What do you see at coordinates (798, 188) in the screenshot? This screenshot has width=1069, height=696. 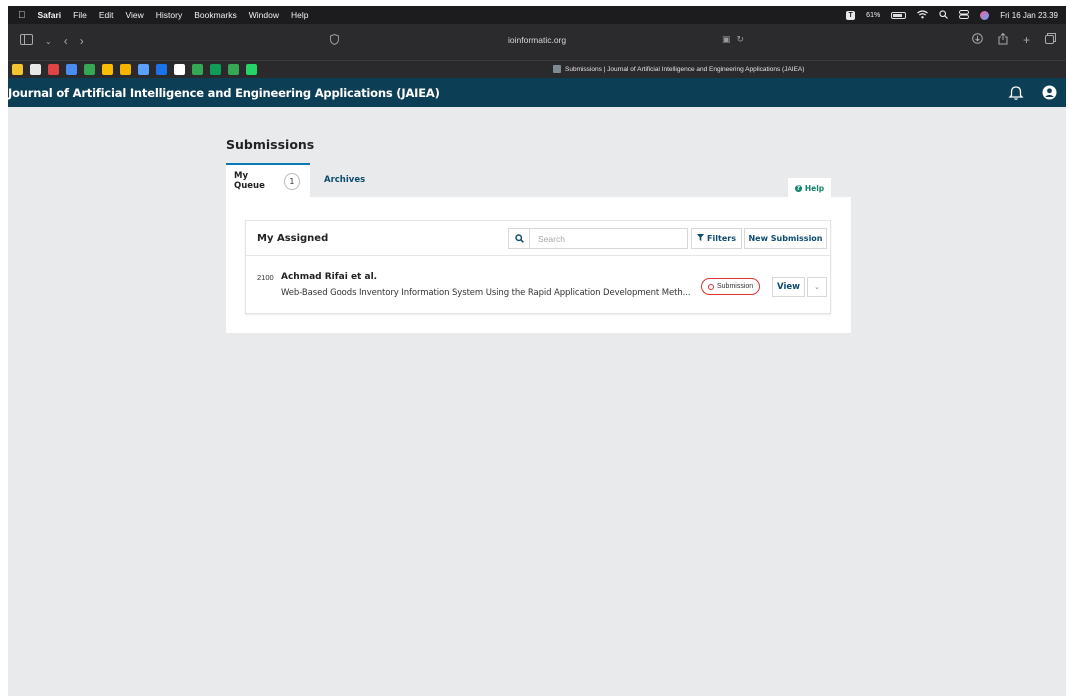 I see `help-icon: ?` at bounding box center [798, 188].